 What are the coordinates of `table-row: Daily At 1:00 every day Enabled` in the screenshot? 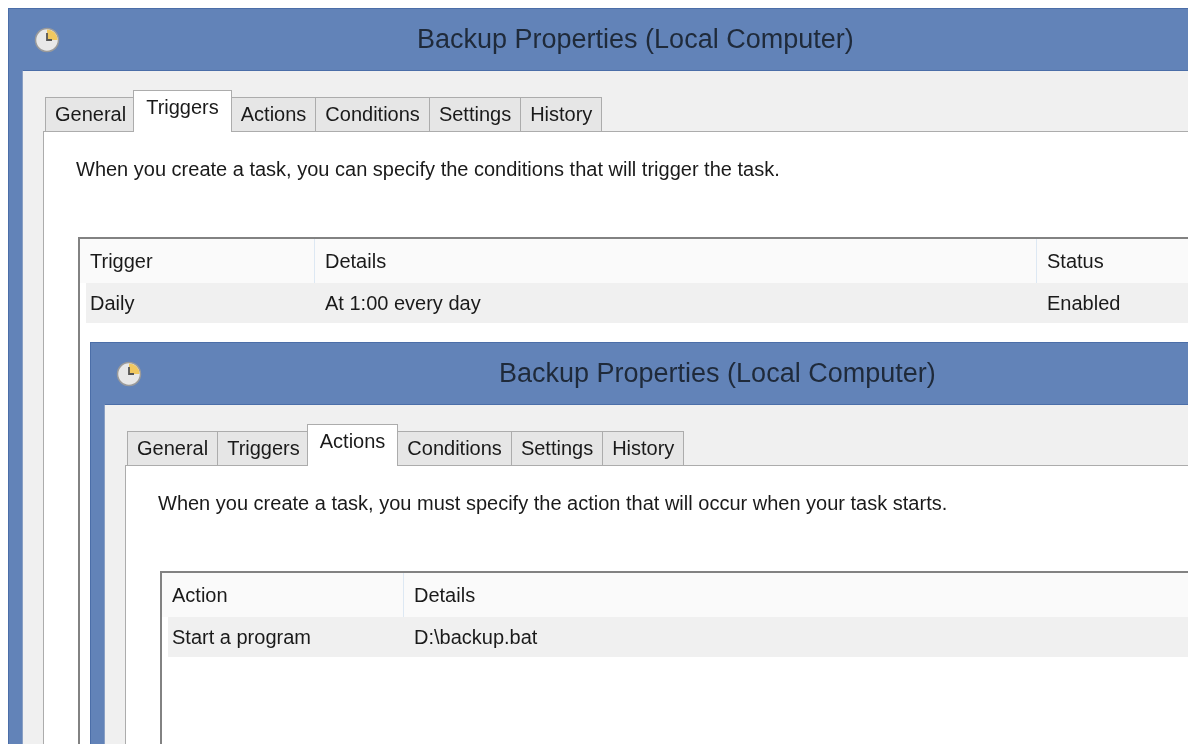 It's located at (637, 303).